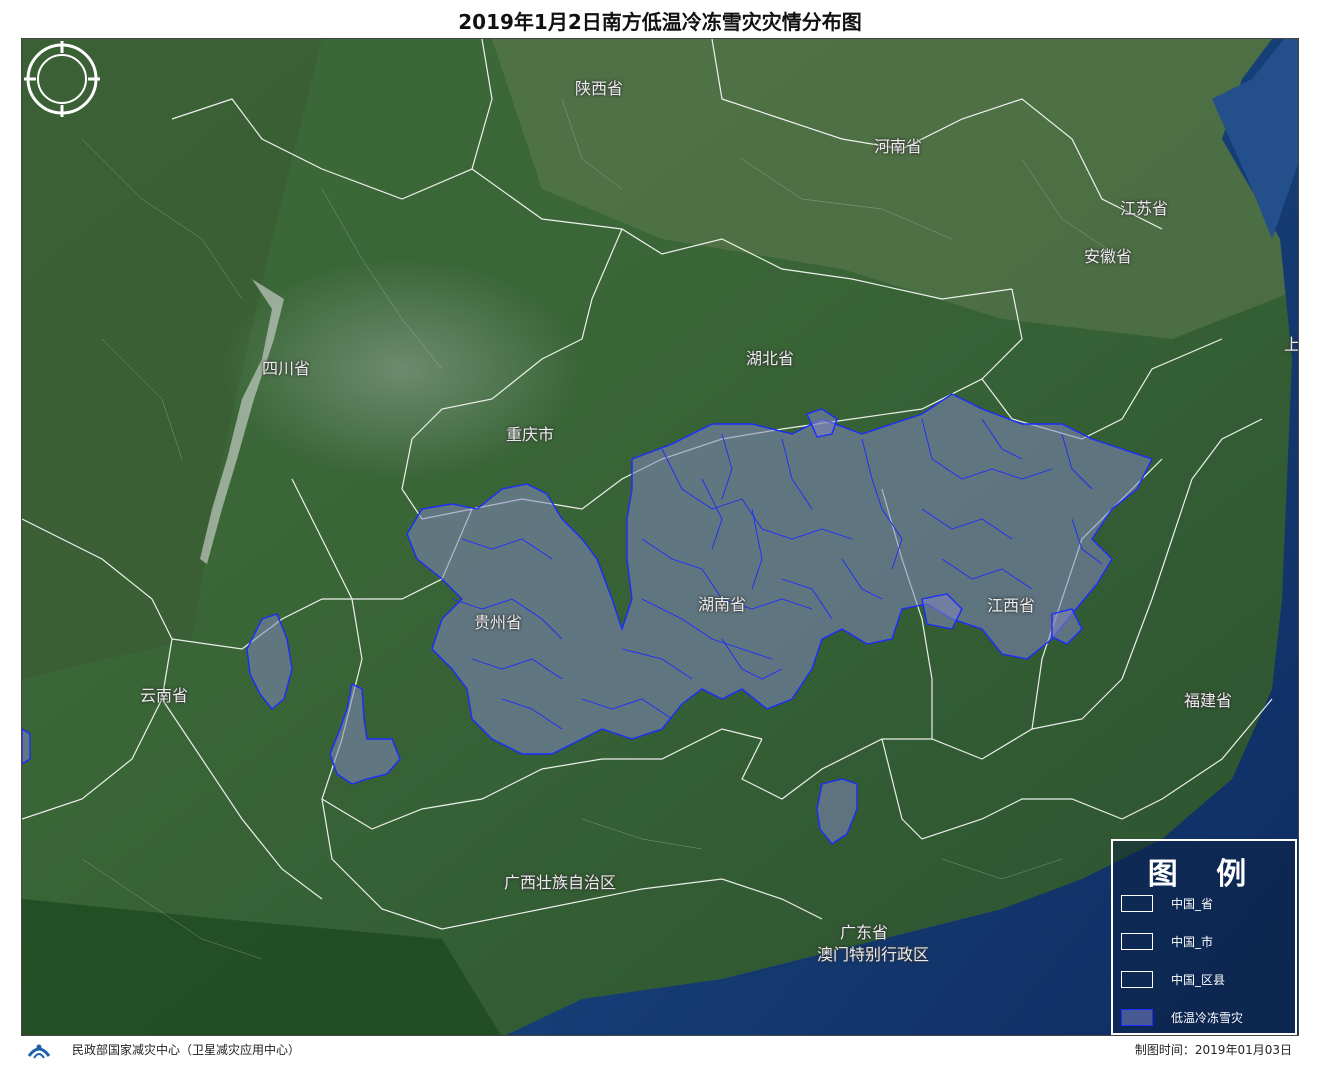 The width and height of the screenshot is (1320, 1067). Describe the element at coordinates (1137, 941) in the screenshot. I see `city-swatch-icon` at that location.